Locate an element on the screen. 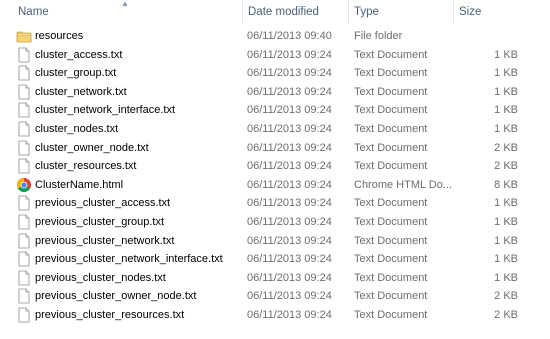  column-header-name: Name is located at coordinates (127, 12).